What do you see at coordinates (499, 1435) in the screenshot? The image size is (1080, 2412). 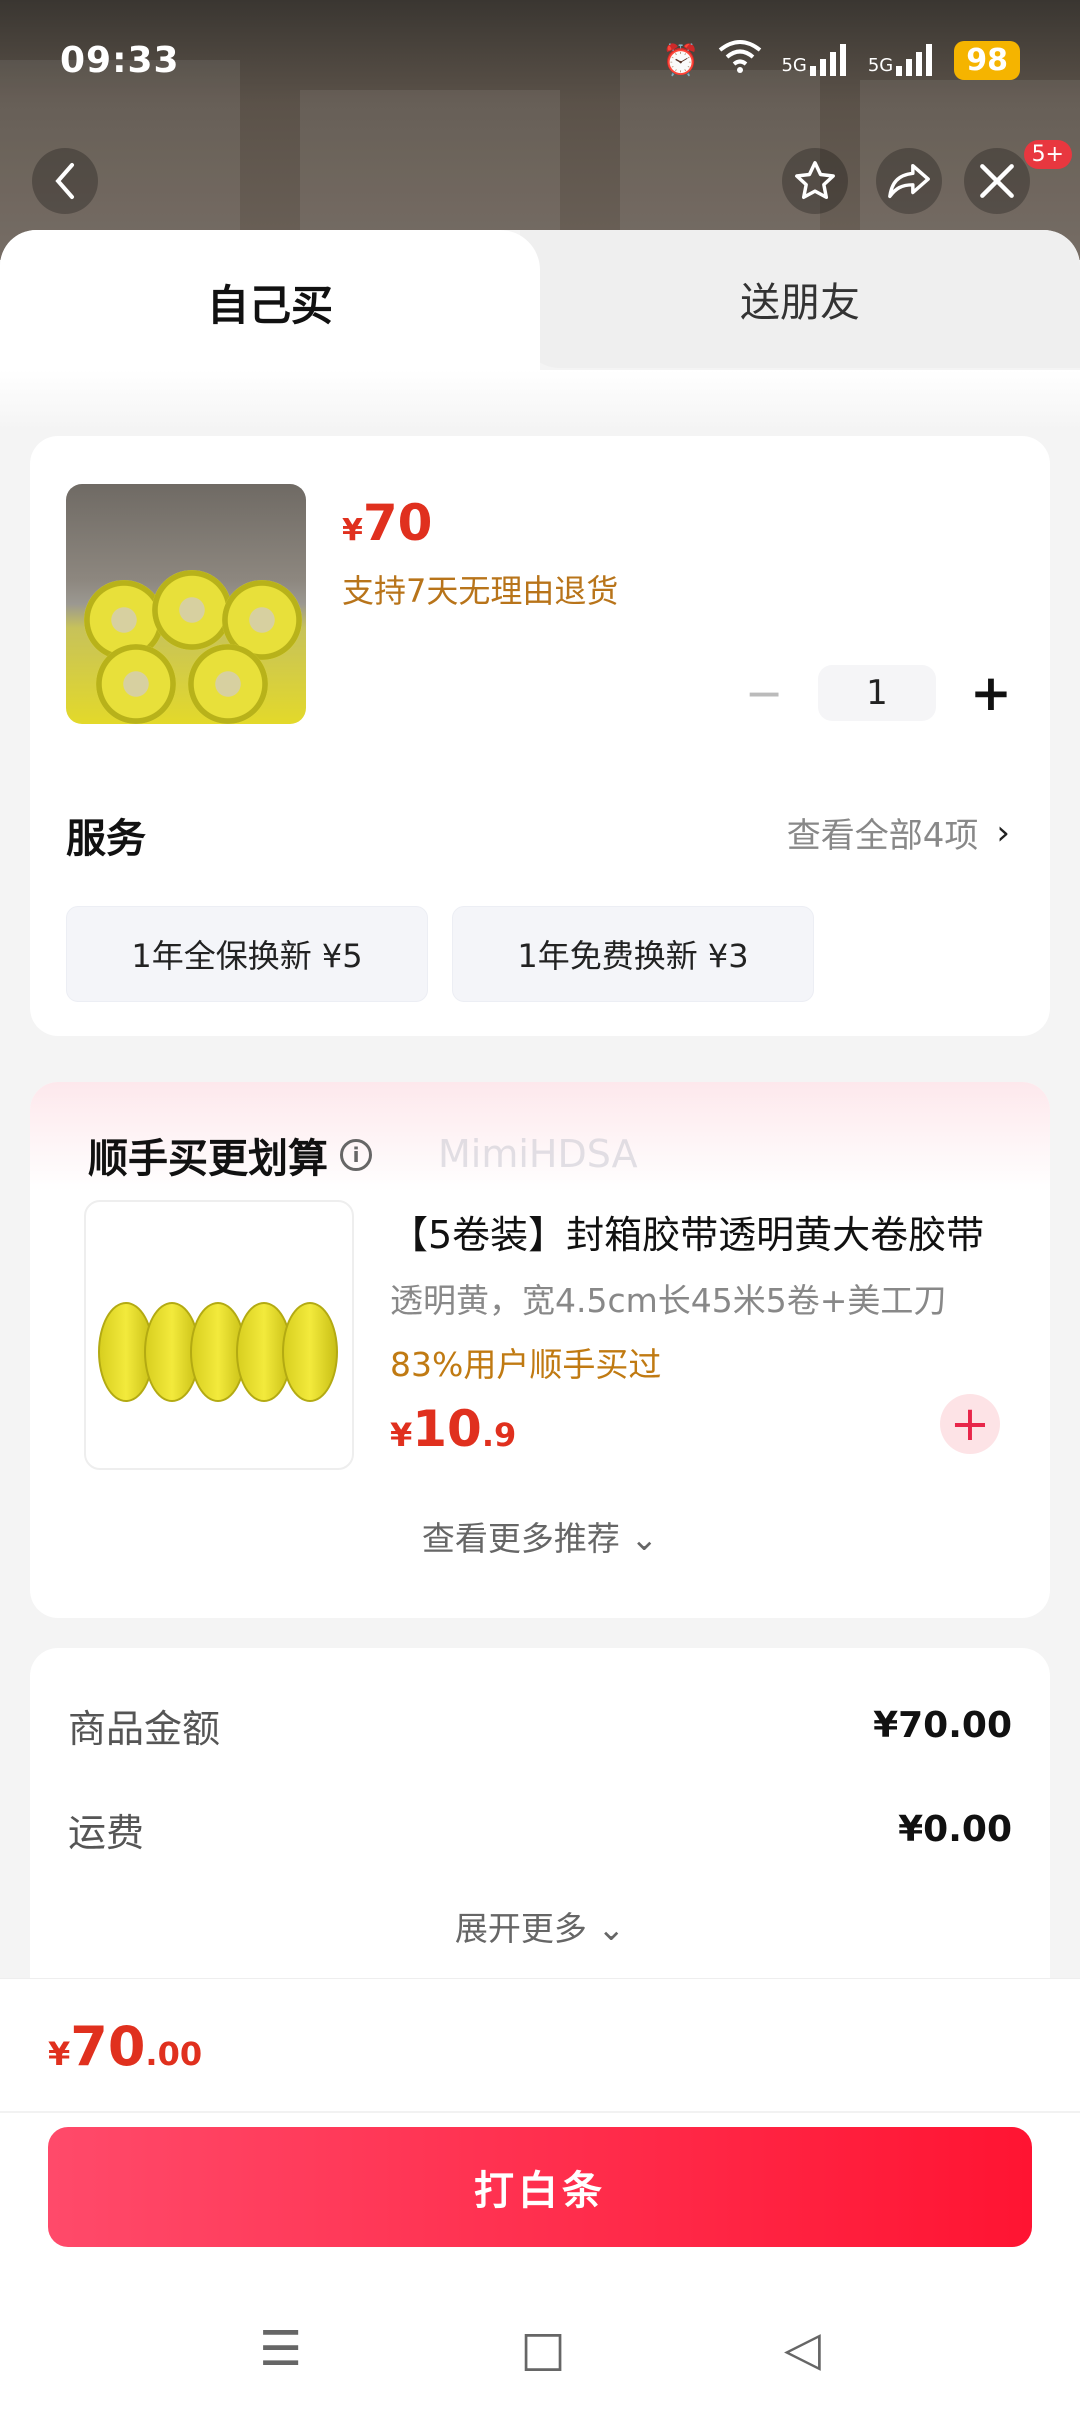 I see `price-decimal: .9` at bounding box center [499, 1435].